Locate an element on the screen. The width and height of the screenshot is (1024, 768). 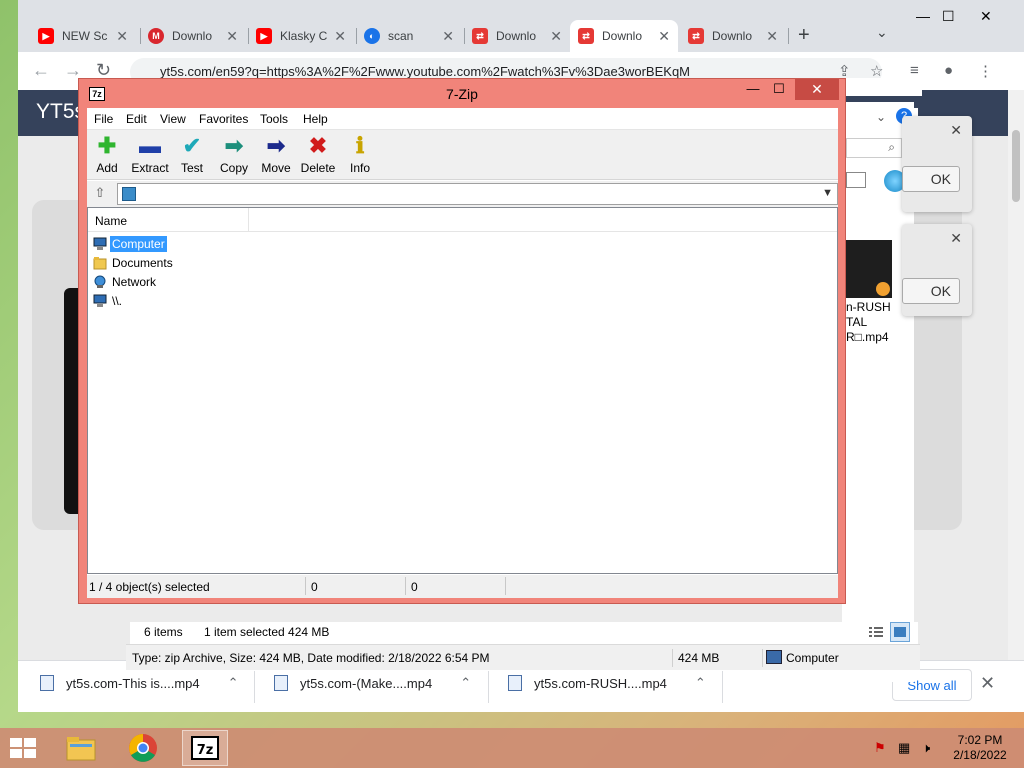
download-item: yt5s.com-RUSH....mp4 ⌃ is located at coordinates (607, 683).